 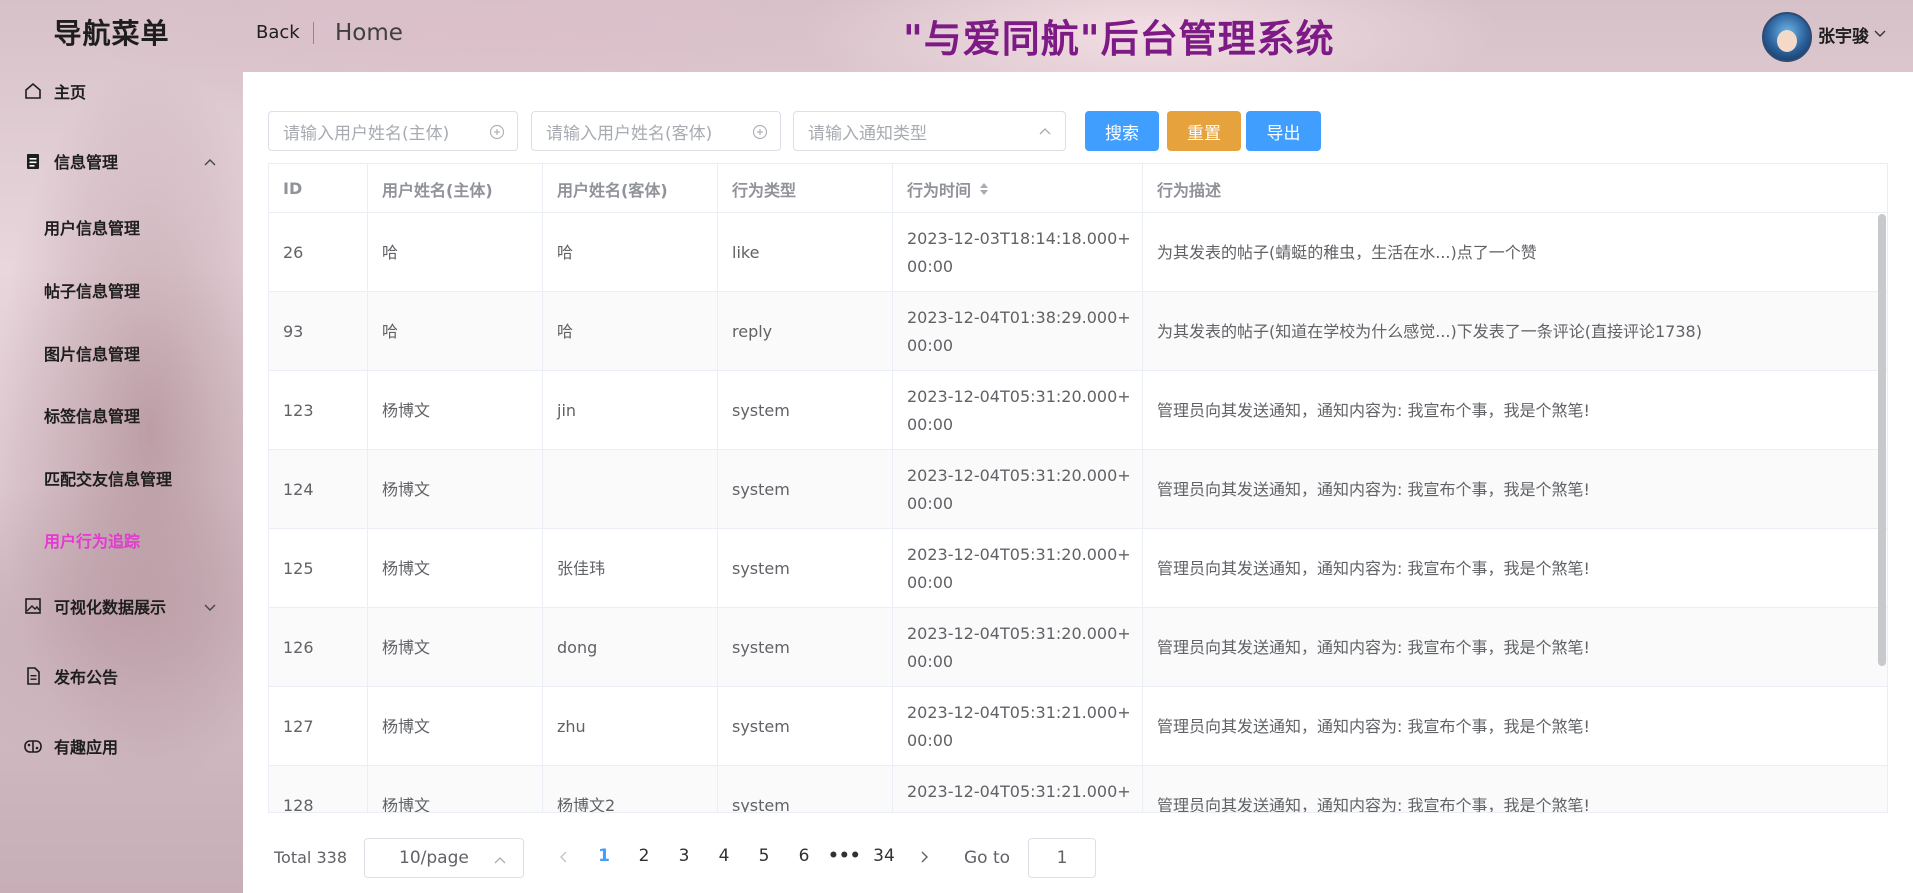 What do you see at coordinates (1018, 252) in the screenshot?
I see `cell-time: 2023-12-03T18:14:18.000+00:00` at bounding box center [1018, 252].